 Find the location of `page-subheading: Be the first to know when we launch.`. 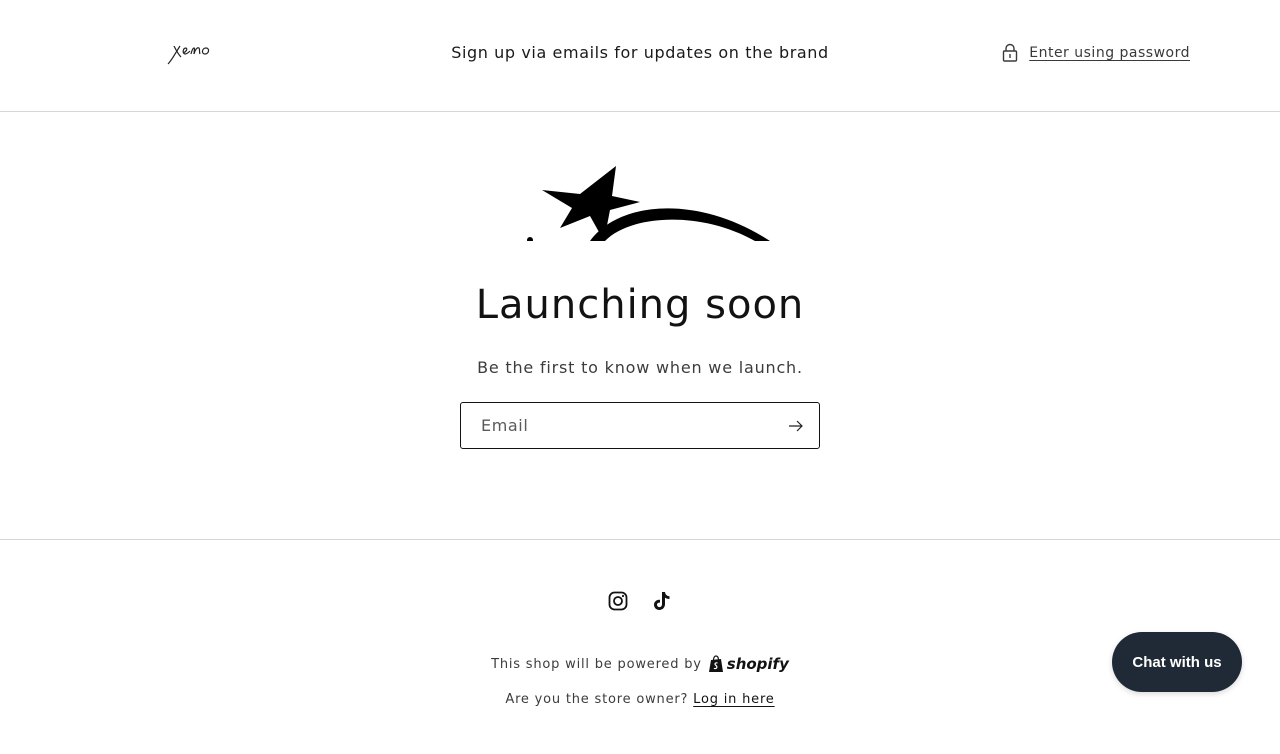

page-subheading: Be the first to know when we launch. is located at coordinates (640, 367).